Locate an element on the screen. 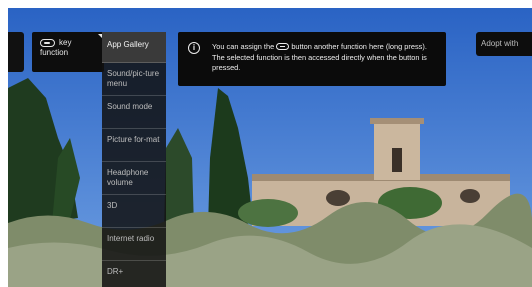 Image resolution: width=532 pixels, height=287 pixels. adopt-with-button: Adopt with is located at coordinates (504, 44).